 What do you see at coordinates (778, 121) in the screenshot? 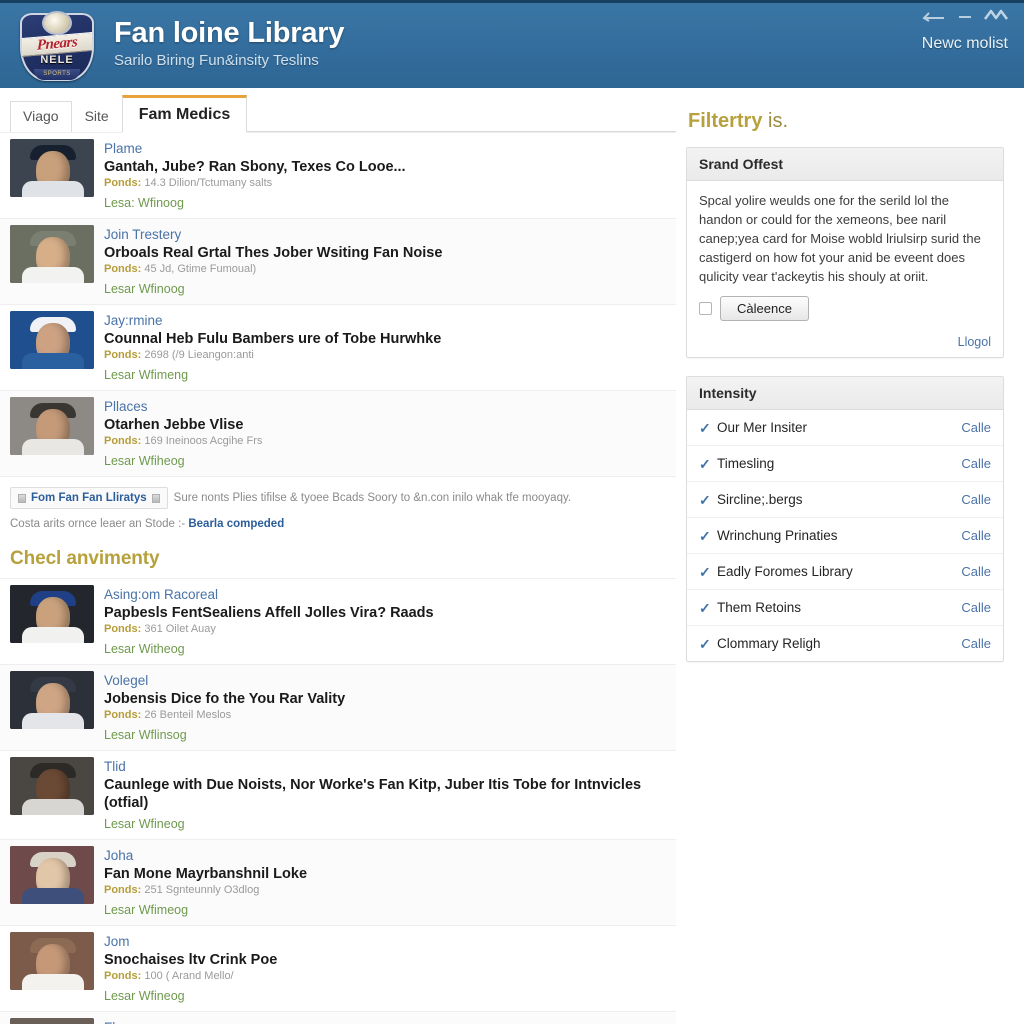
I see `sidebar-heading-light: is.` at bounding box center [778, 121].